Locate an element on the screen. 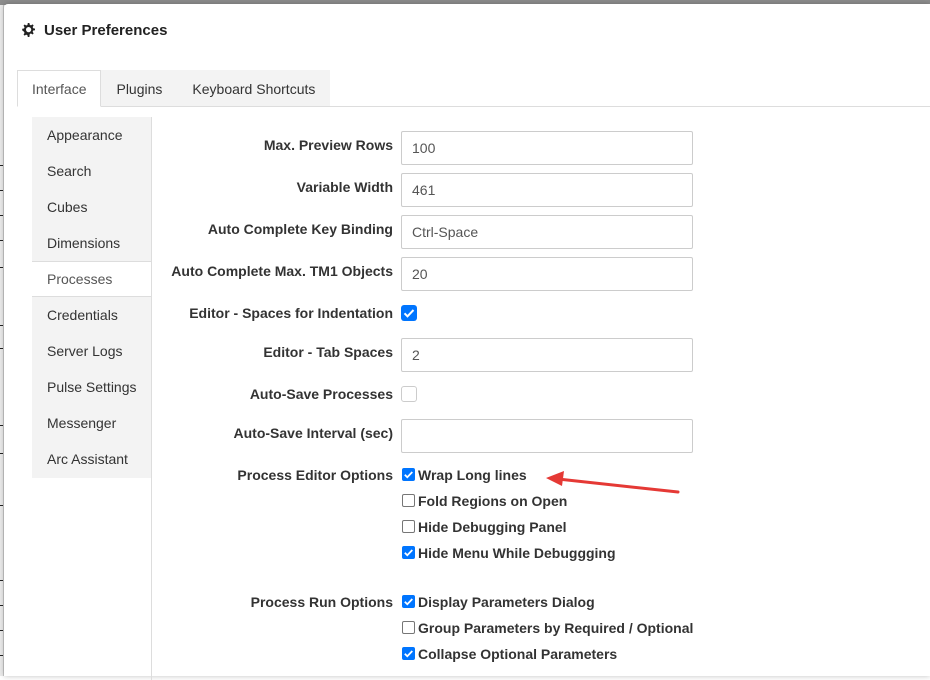  tab-plugins: Plugins is located at coordinates (139, 88).